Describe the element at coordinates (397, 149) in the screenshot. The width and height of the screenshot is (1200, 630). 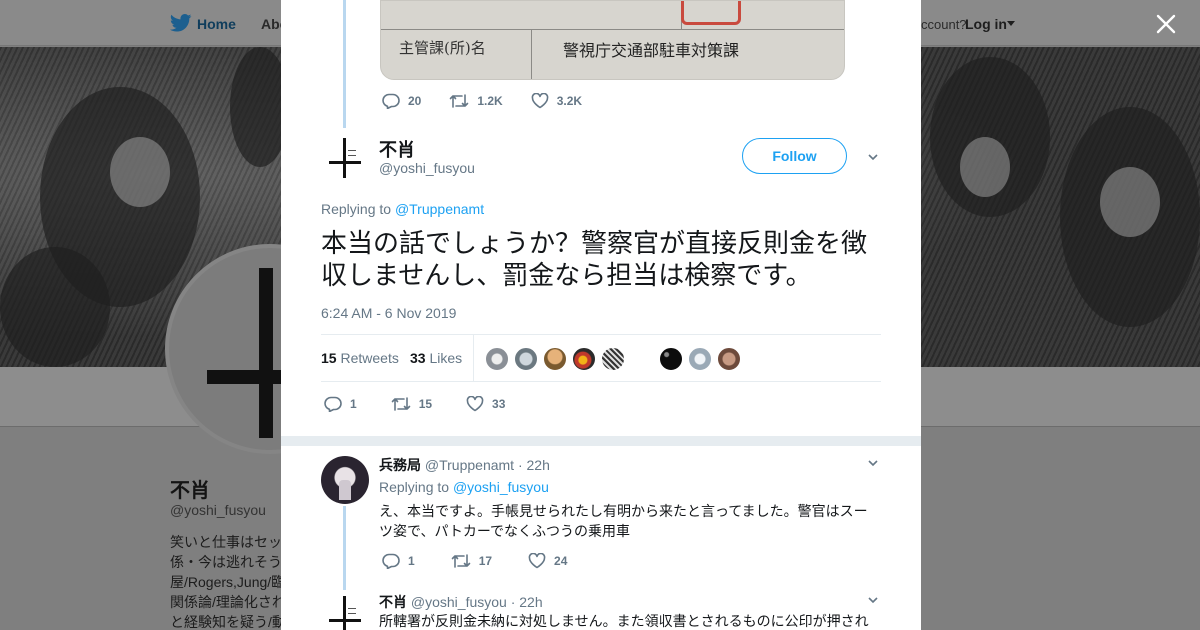
I see `author-name: 不肖` at that location.